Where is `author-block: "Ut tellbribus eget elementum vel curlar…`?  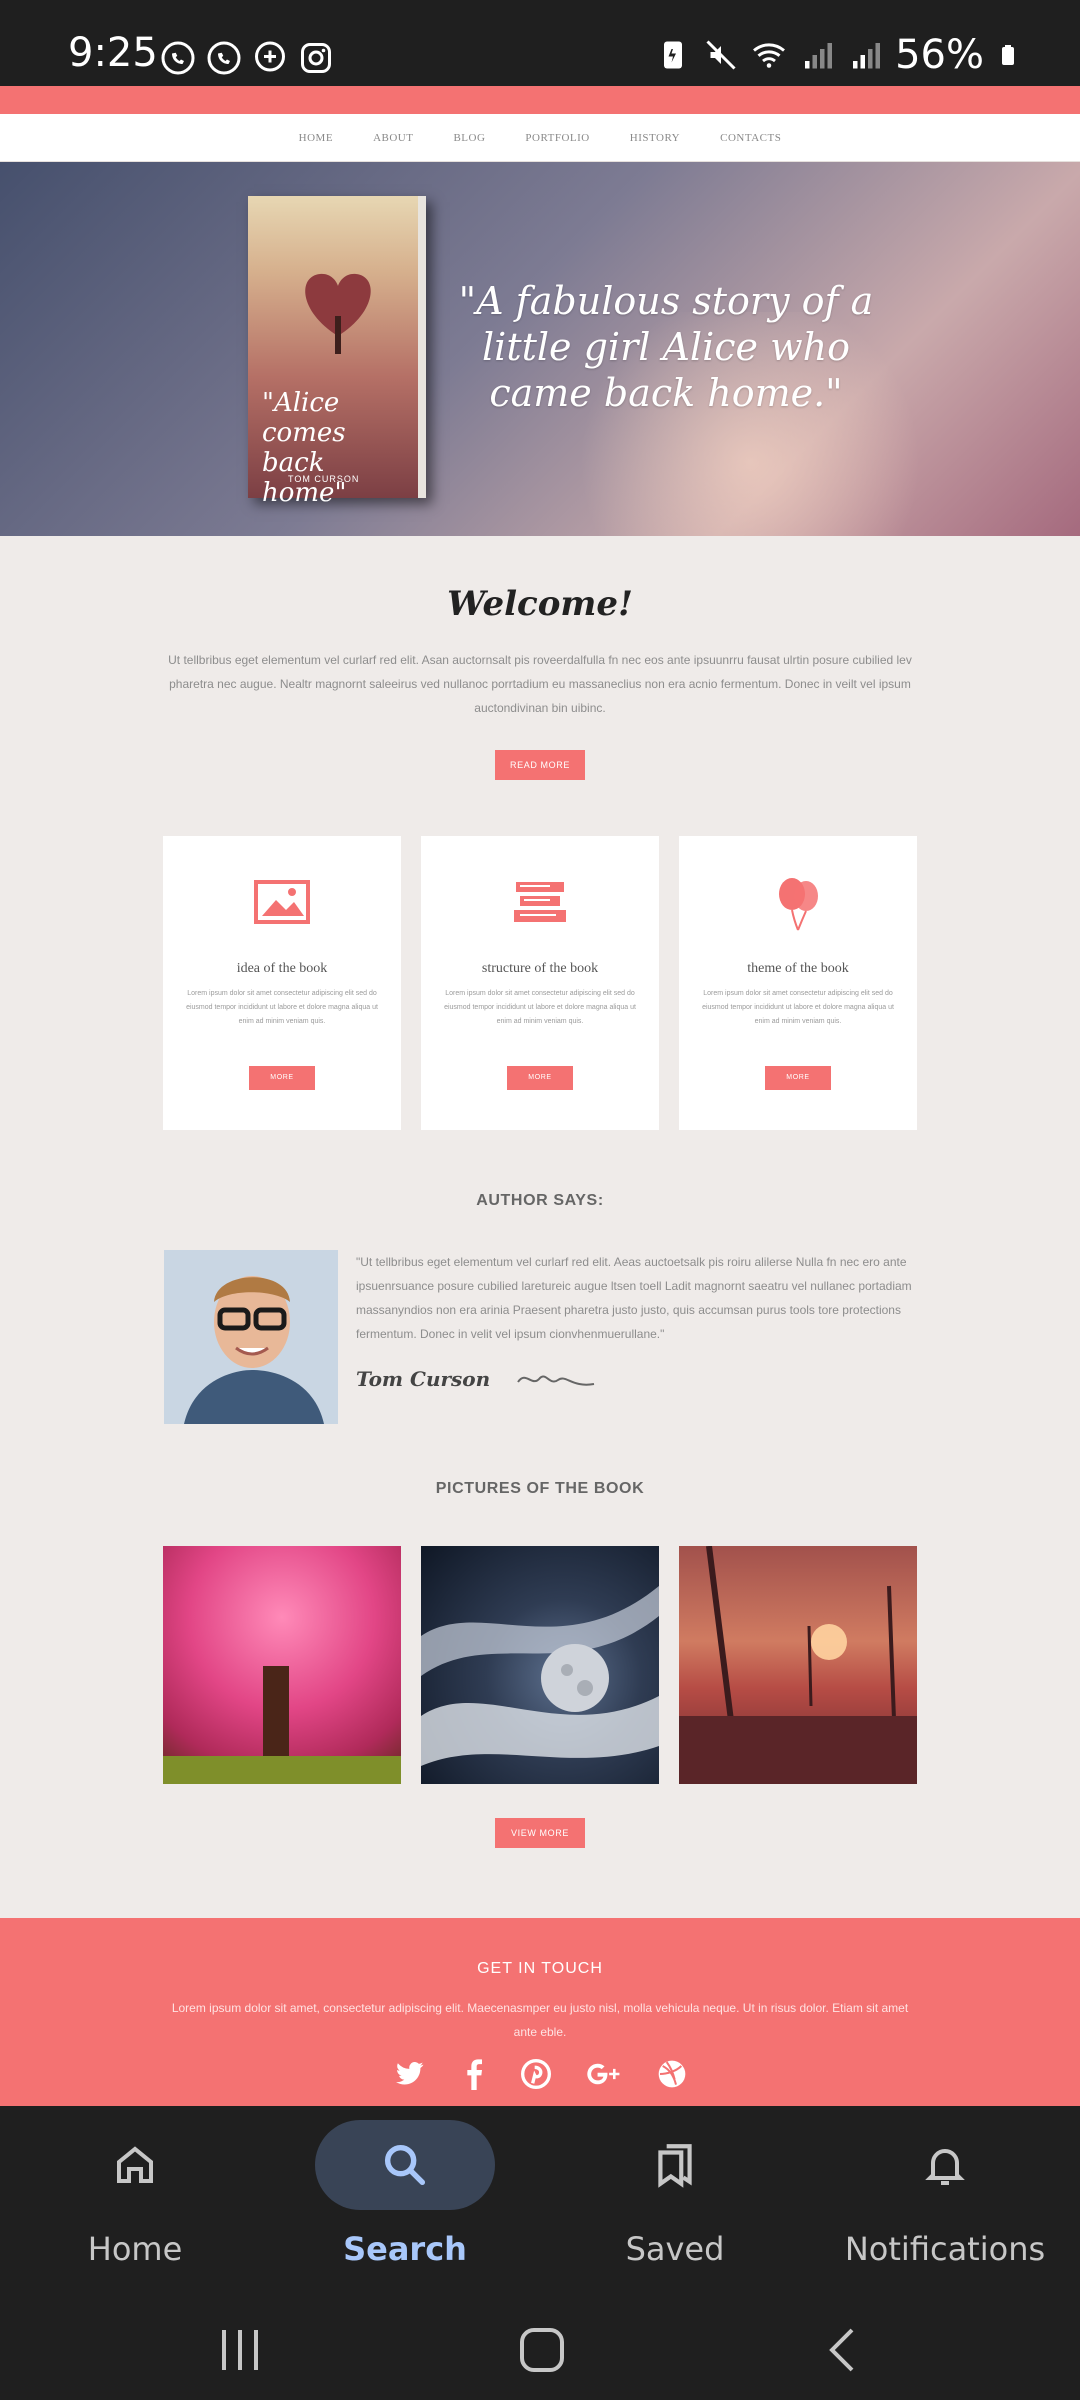 author-block: "Ut tellbribus eget elementum vel curlar… is located at coordinates (540, 1337).